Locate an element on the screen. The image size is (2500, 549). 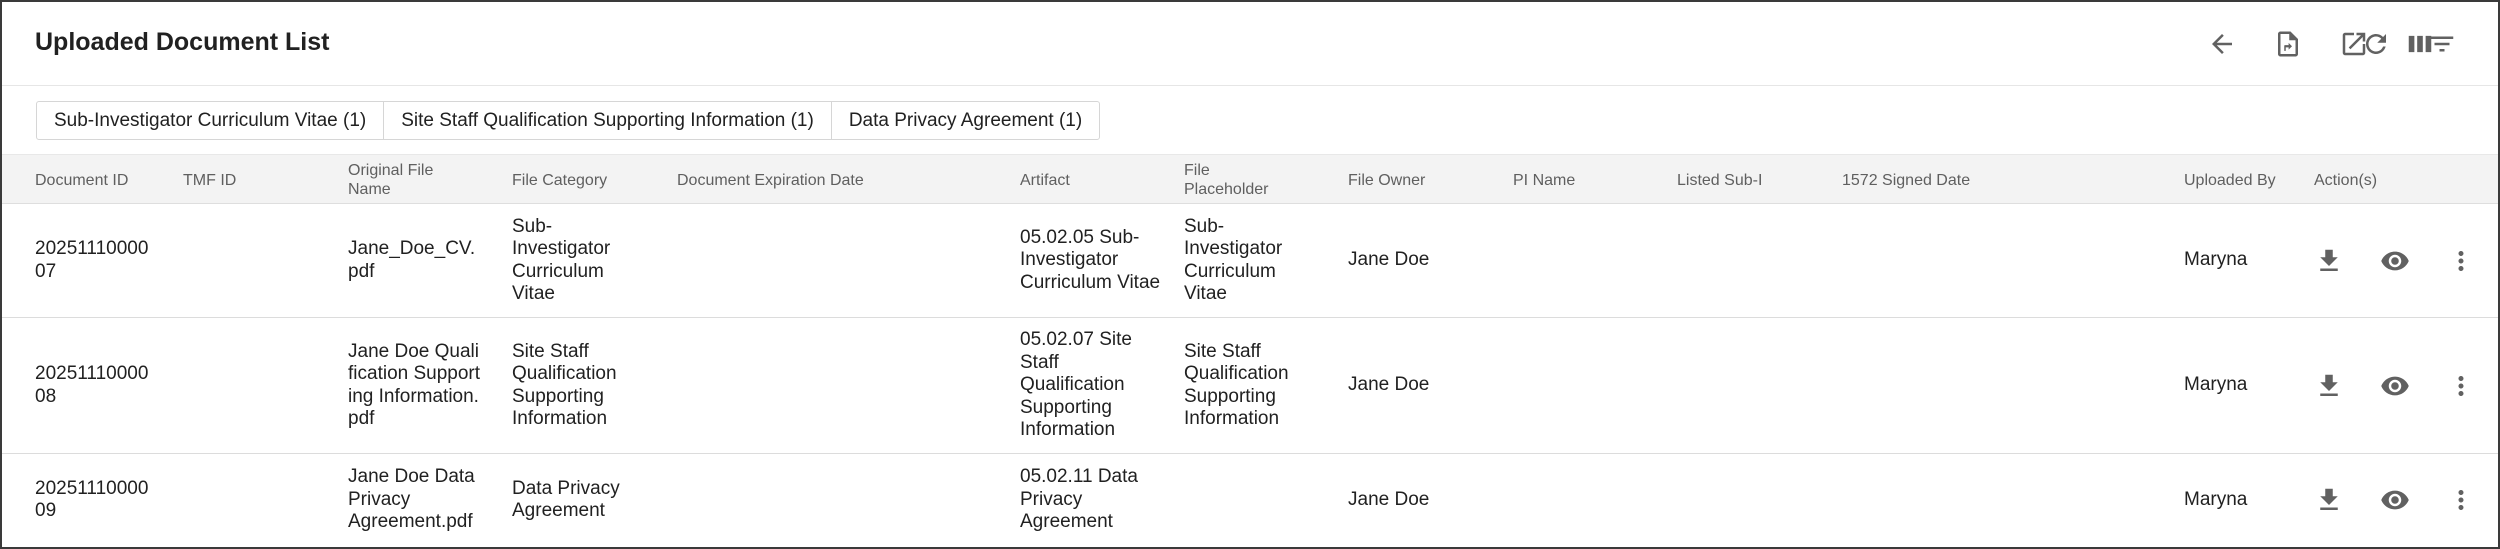
col-header-file-owner: File Owner is located at coordinates (1423, 180).